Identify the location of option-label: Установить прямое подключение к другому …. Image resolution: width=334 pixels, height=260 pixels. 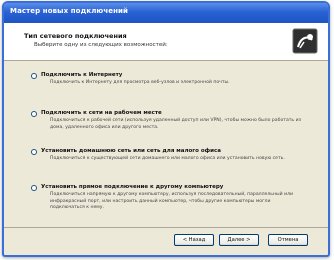
(132, 187).